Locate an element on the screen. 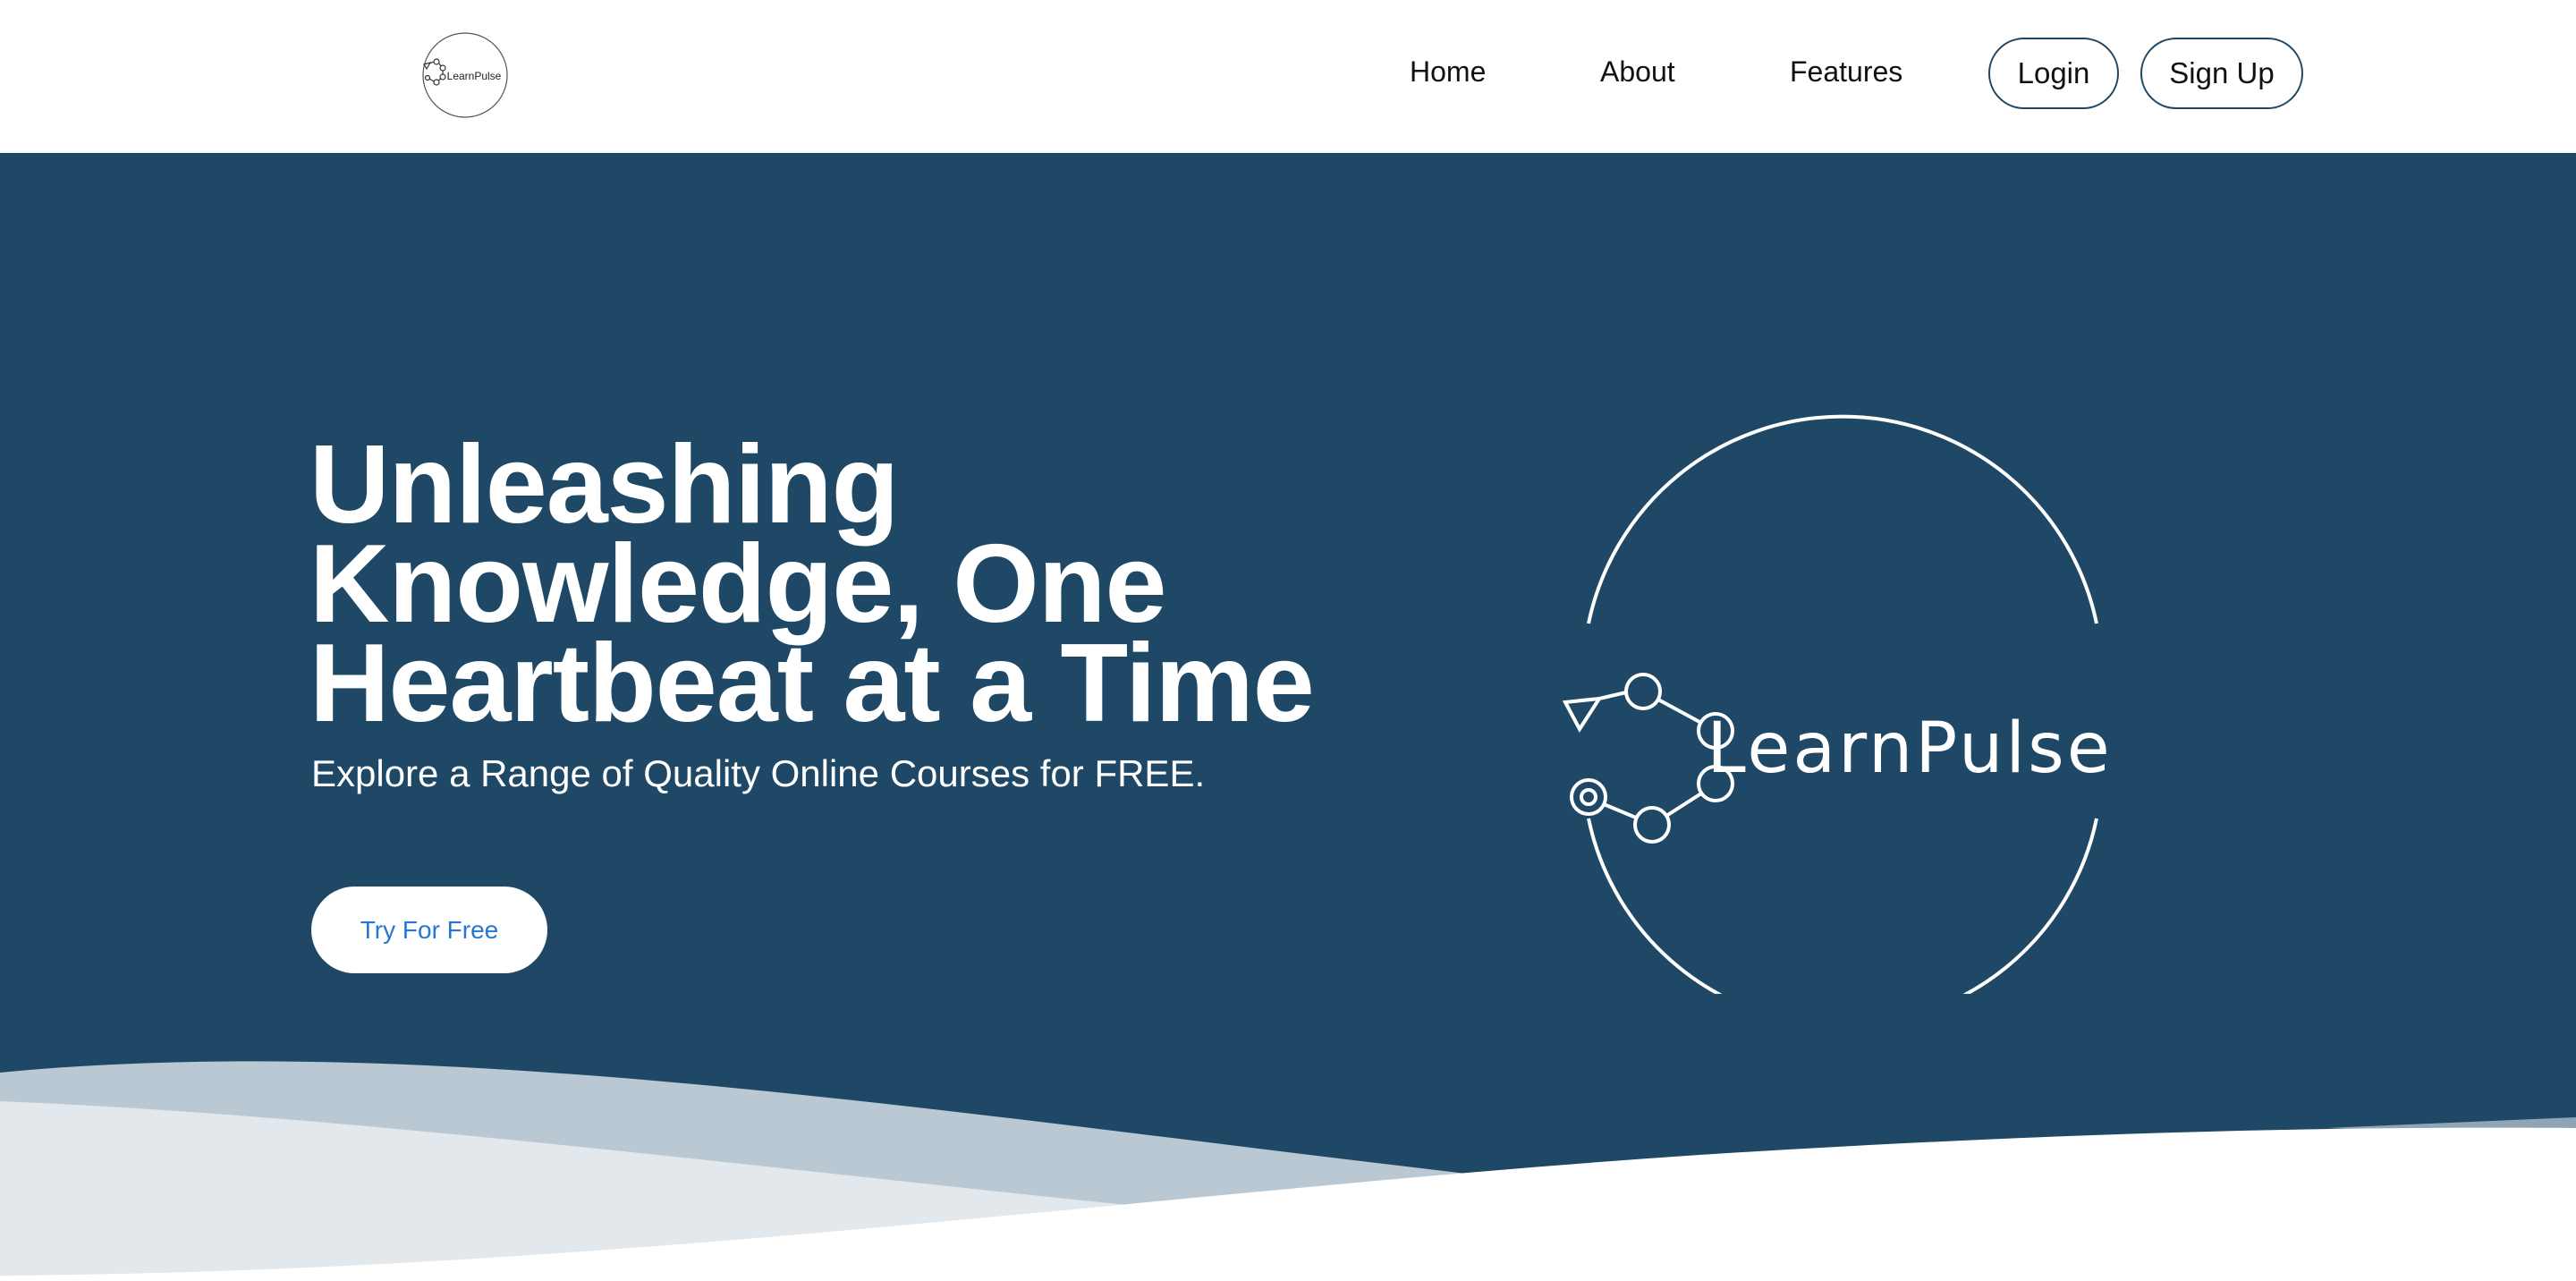 The width and height of the screenshot is (2576, 1281). login-button: Login is located at coordinates (2053, 73).